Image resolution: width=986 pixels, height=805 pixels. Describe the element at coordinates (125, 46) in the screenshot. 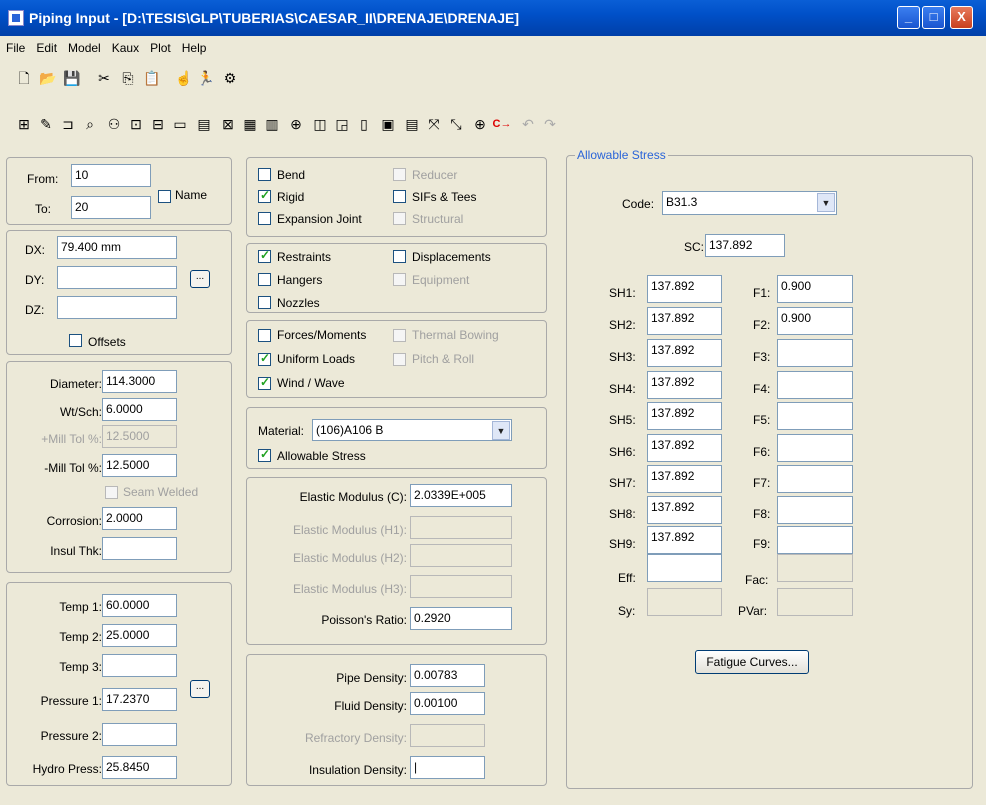

I see `menu-kaux: Kaux` at that location.